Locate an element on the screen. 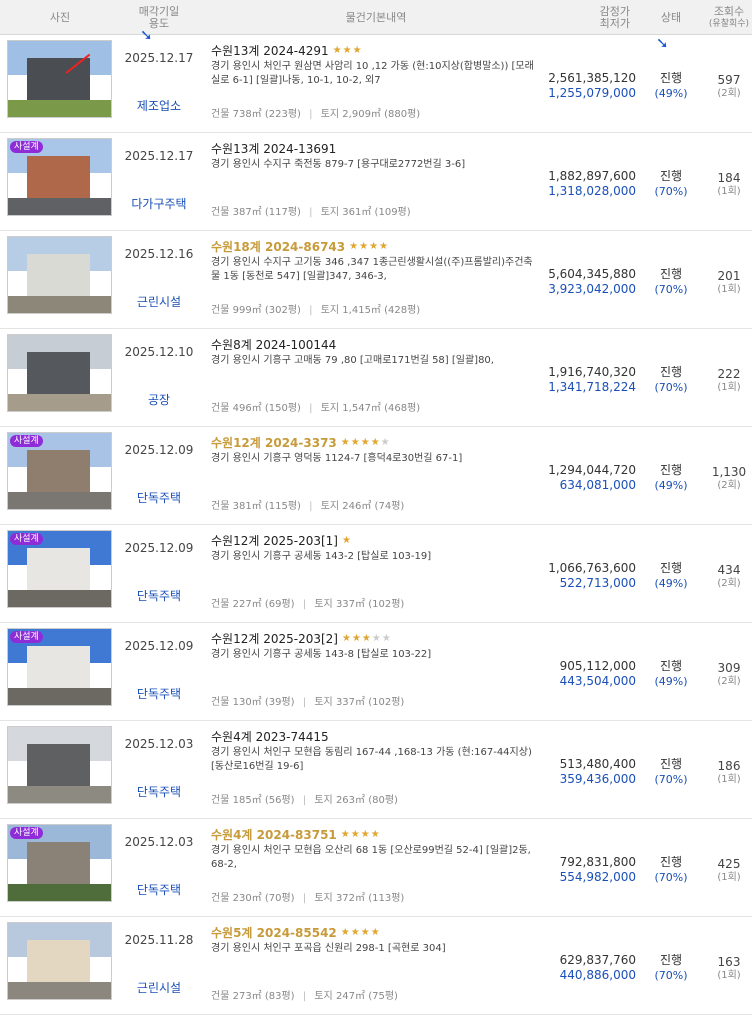 The image size is (752, 1015). land-area: 361㎡ (109평) is located at coordinates (376, 212).